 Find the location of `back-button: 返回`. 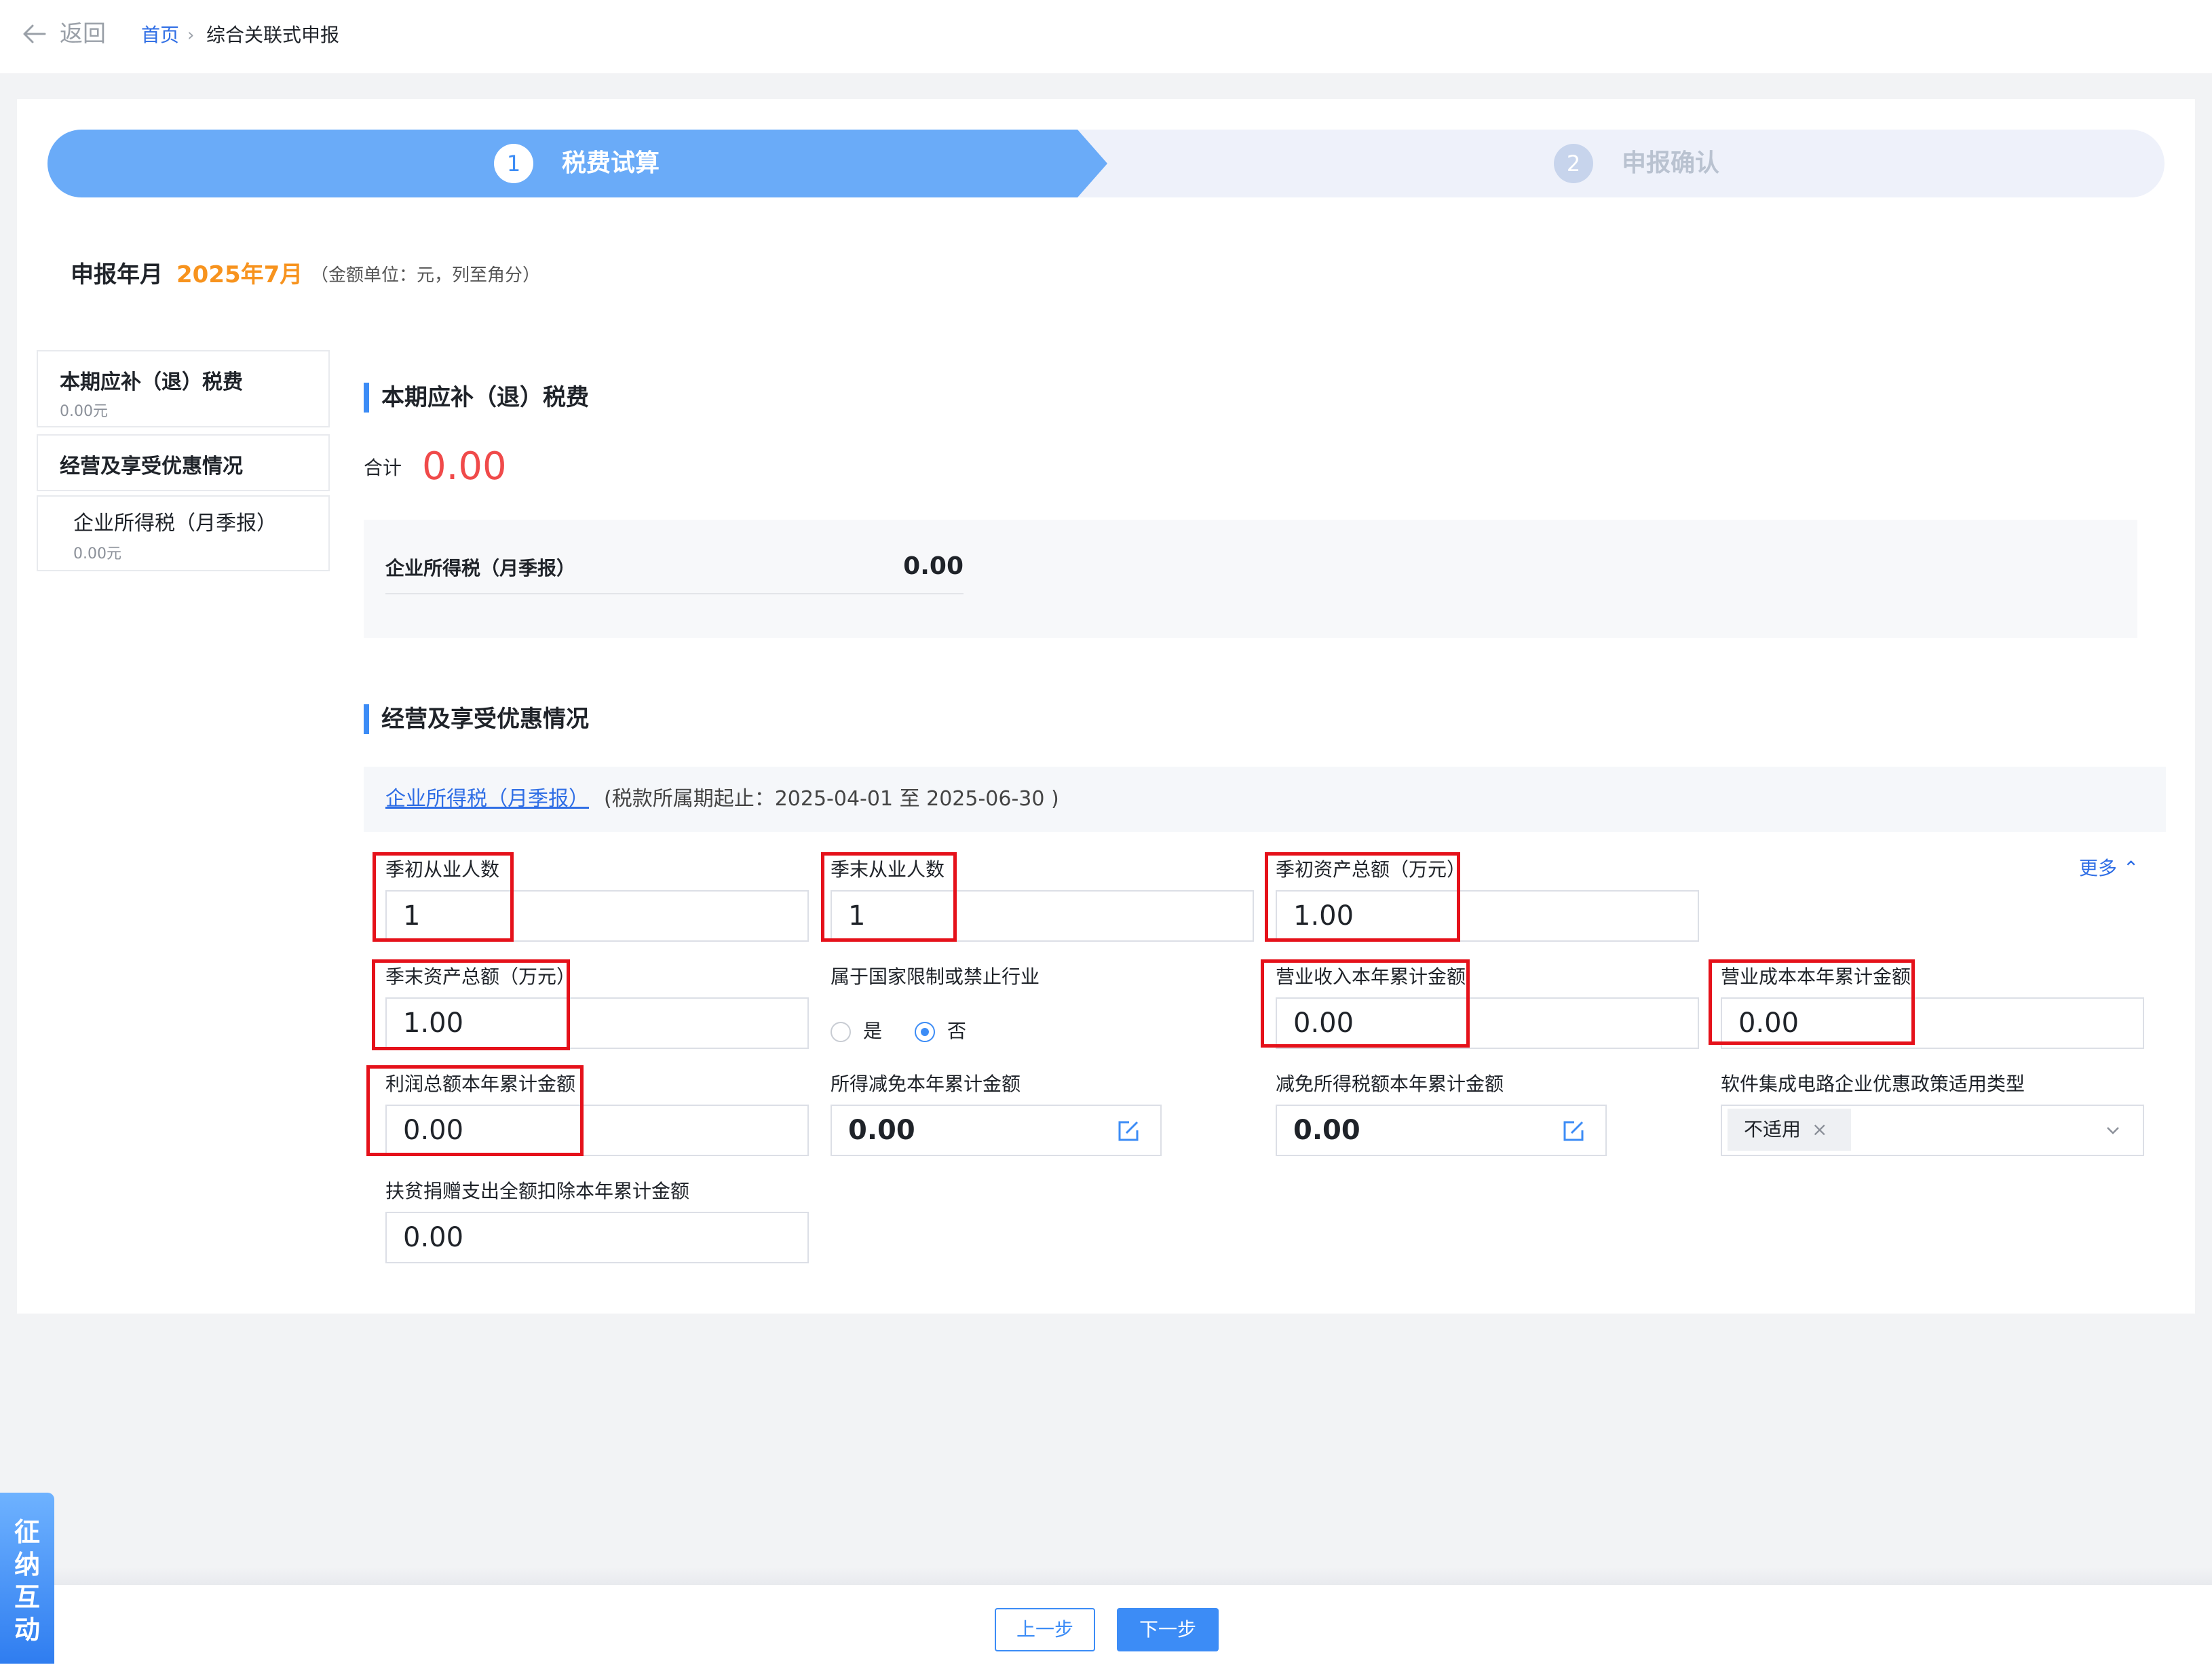

back-button: 返回 is located at coordinates (83, 34).